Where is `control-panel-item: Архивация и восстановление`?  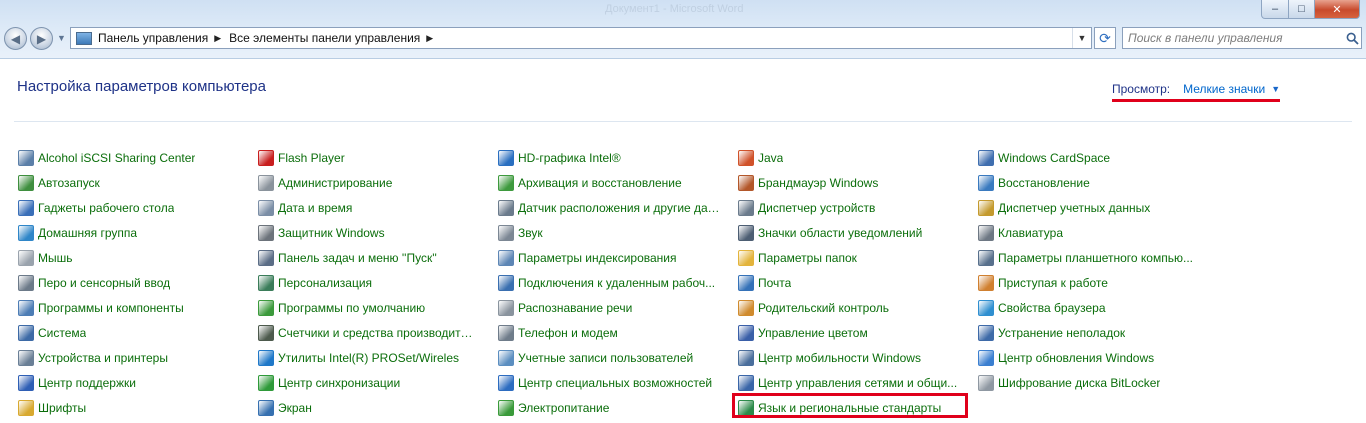
control-panel-item: Архивация и восстановление is located at coordinates (609, 182).